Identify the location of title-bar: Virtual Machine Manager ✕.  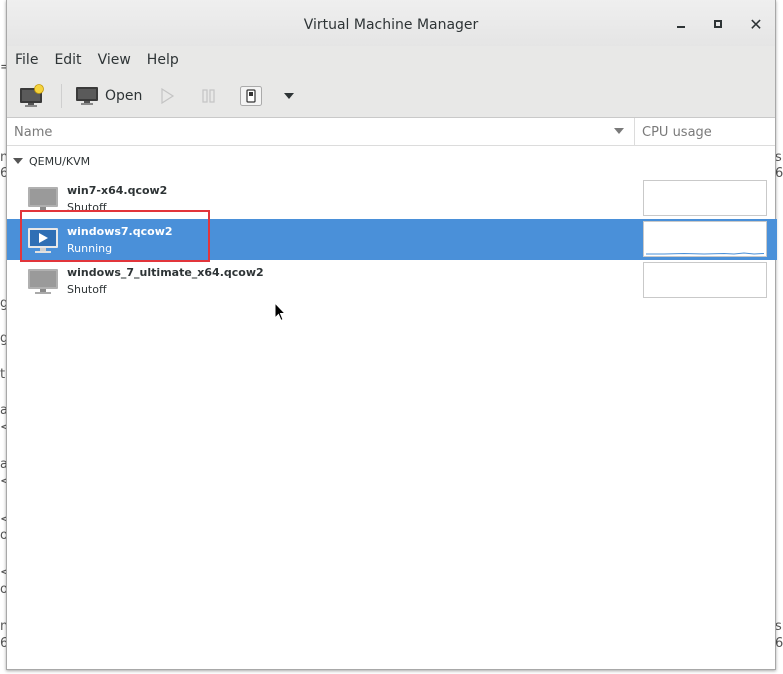
(391, 23).